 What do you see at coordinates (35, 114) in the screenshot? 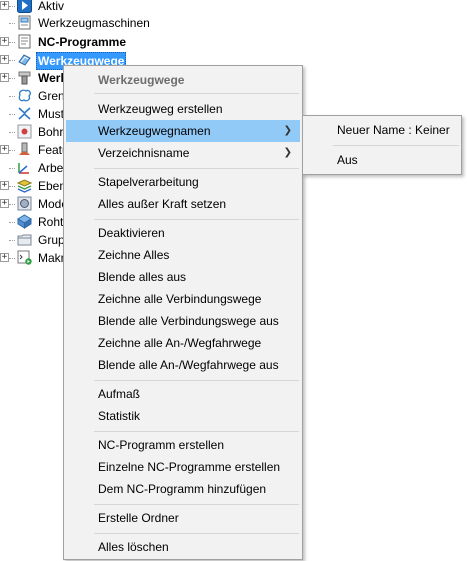
I see `tree-item-muster: Must` at bounding box center [35, 114].